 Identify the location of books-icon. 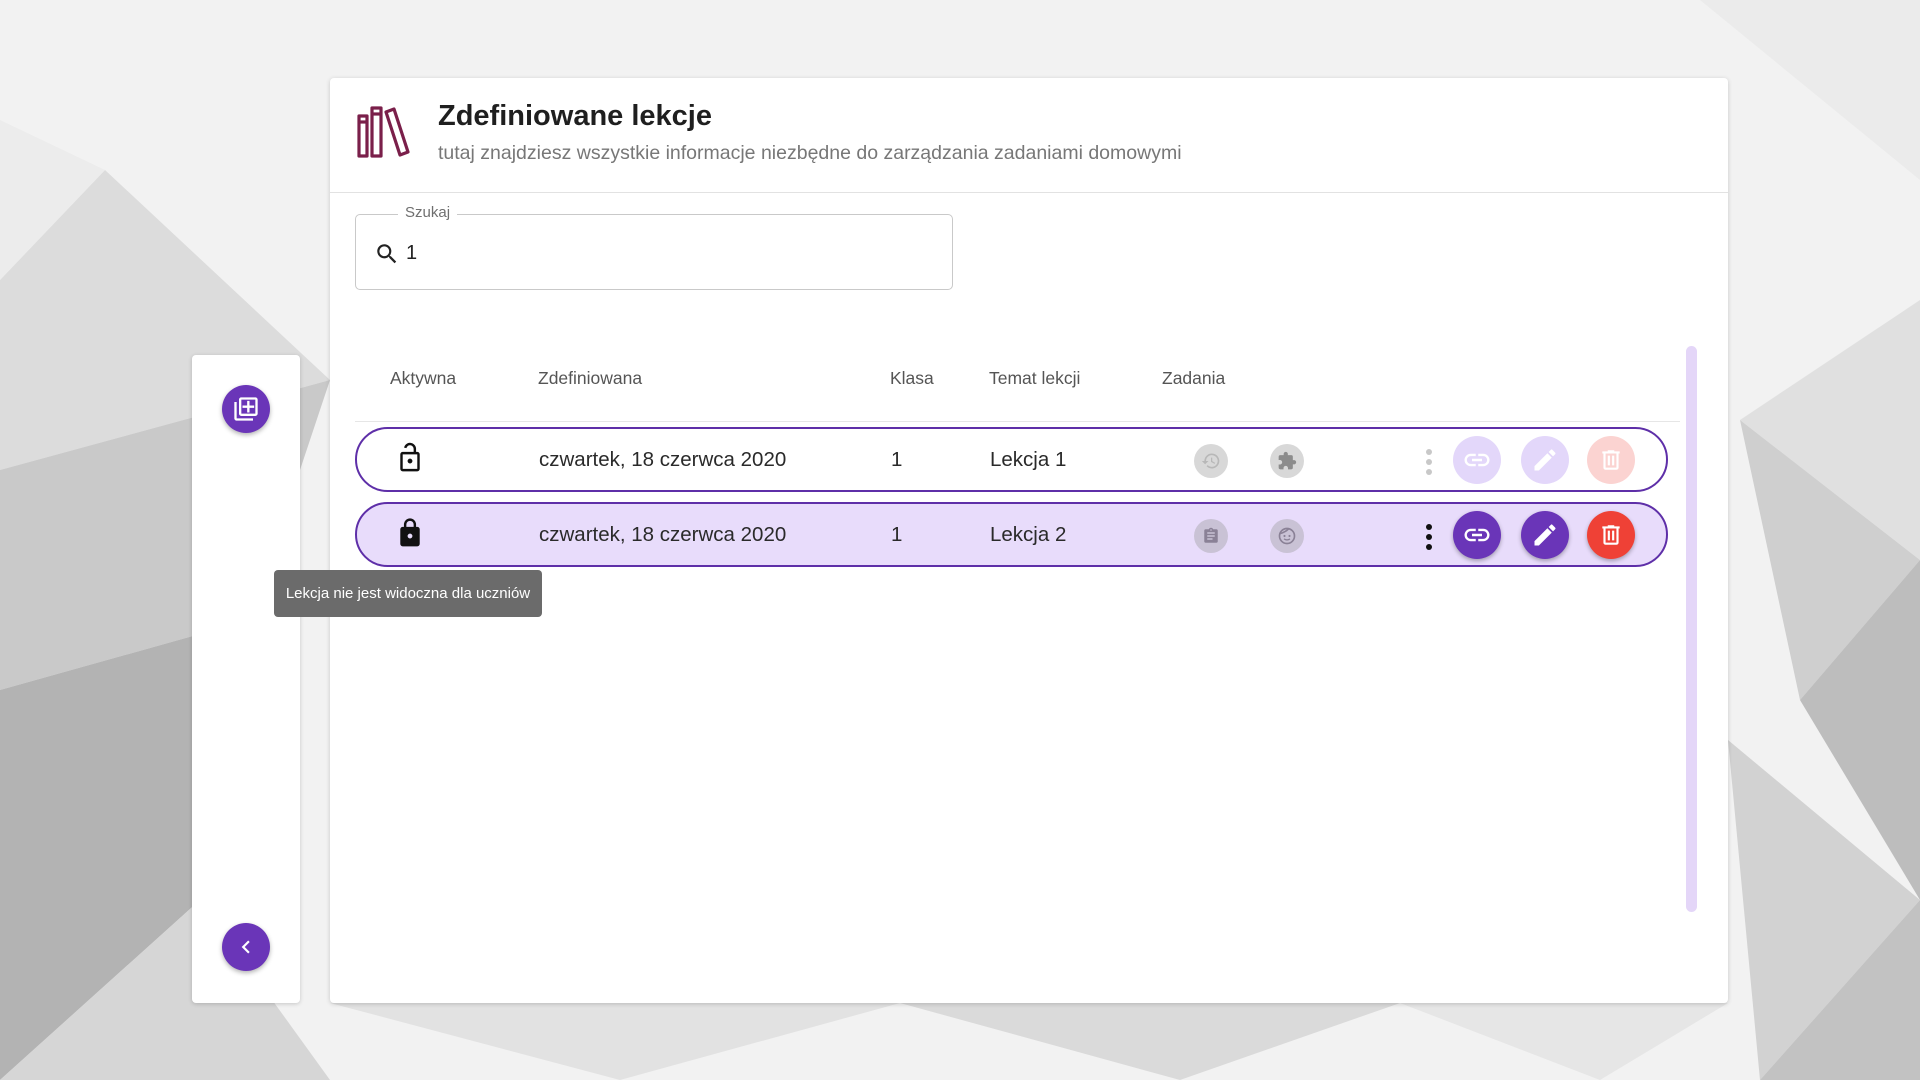
(383, 132).